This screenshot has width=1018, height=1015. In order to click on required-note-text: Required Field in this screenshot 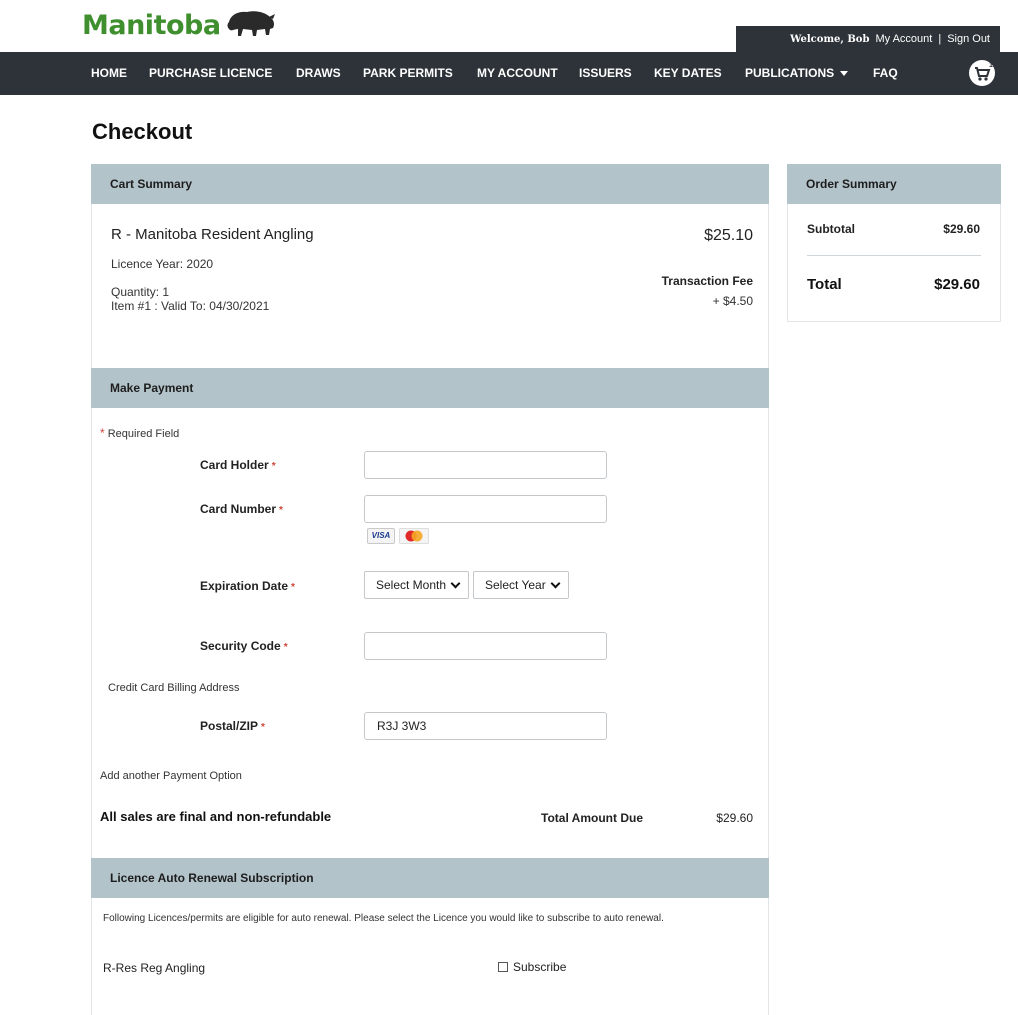, I will do `click(143, 434)`.